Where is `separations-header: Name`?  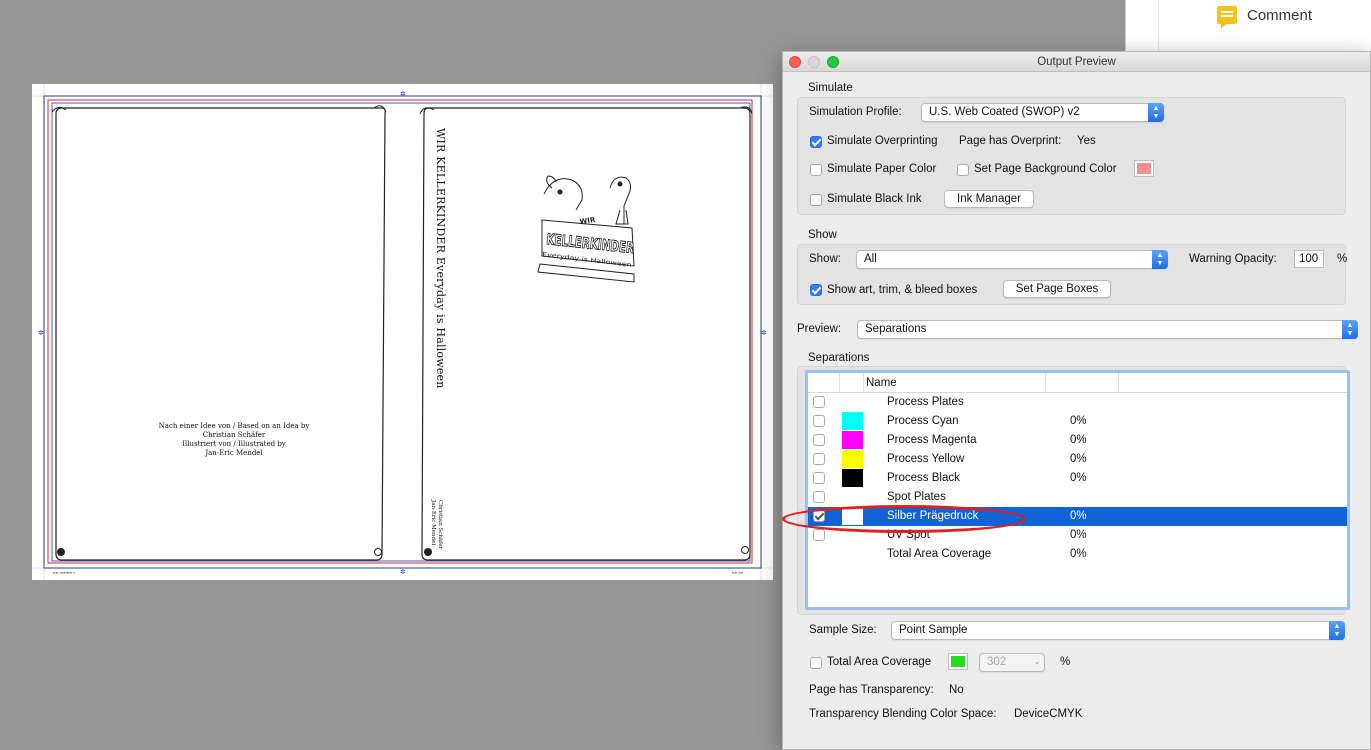
separations-header: Name is located at coordinates (1077, 383).